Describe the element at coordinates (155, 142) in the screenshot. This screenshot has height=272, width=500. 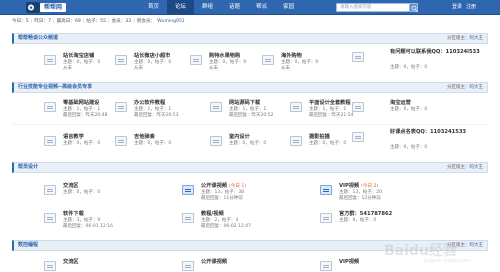
I see `forum-item: 吉他弹奏 主题：0，帖子：0` at that location.